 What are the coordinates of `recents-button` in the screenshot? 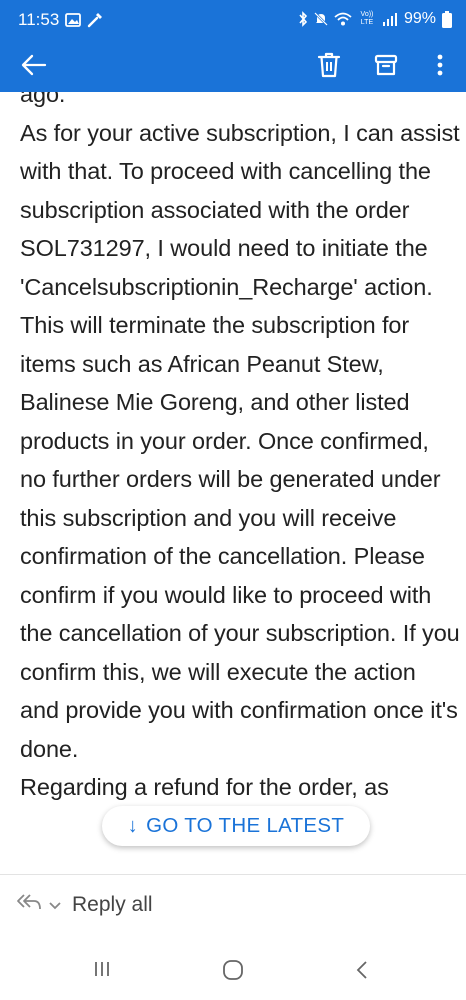 It's located at (102, 971).